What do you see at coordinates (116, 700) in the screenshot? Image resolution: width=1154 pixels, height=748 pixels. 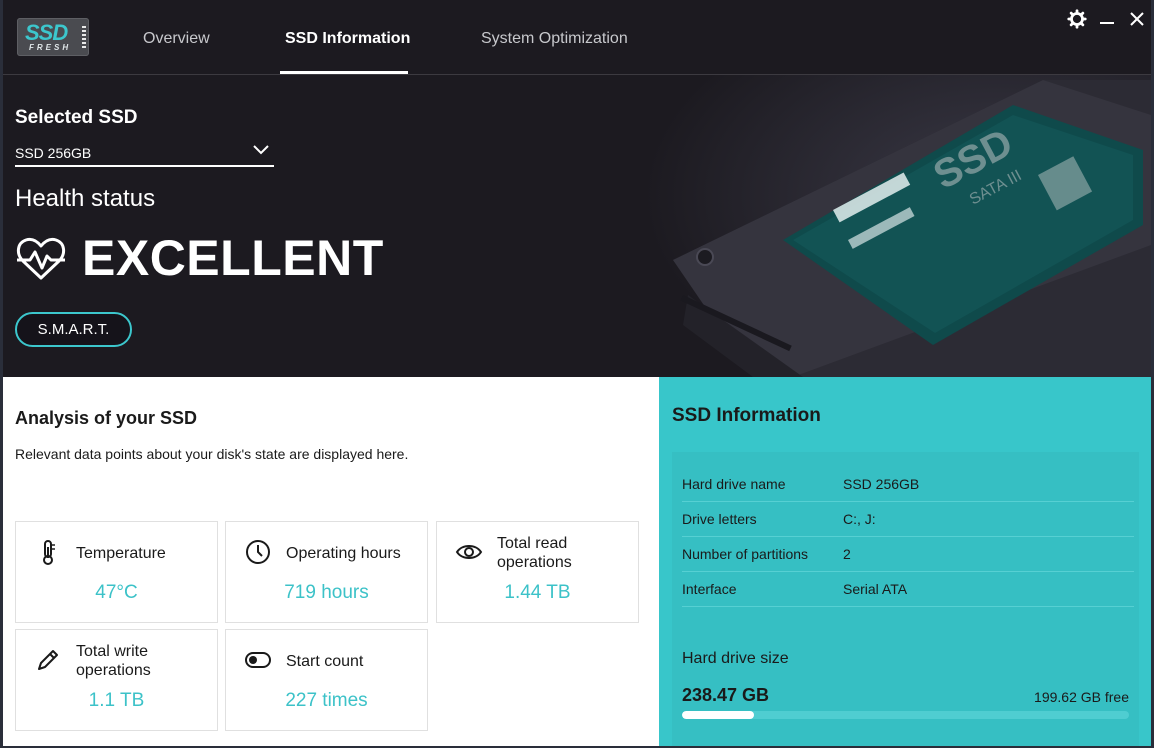 I see `total-write-value: 1.1 TB` at bounding box center [116, 700].